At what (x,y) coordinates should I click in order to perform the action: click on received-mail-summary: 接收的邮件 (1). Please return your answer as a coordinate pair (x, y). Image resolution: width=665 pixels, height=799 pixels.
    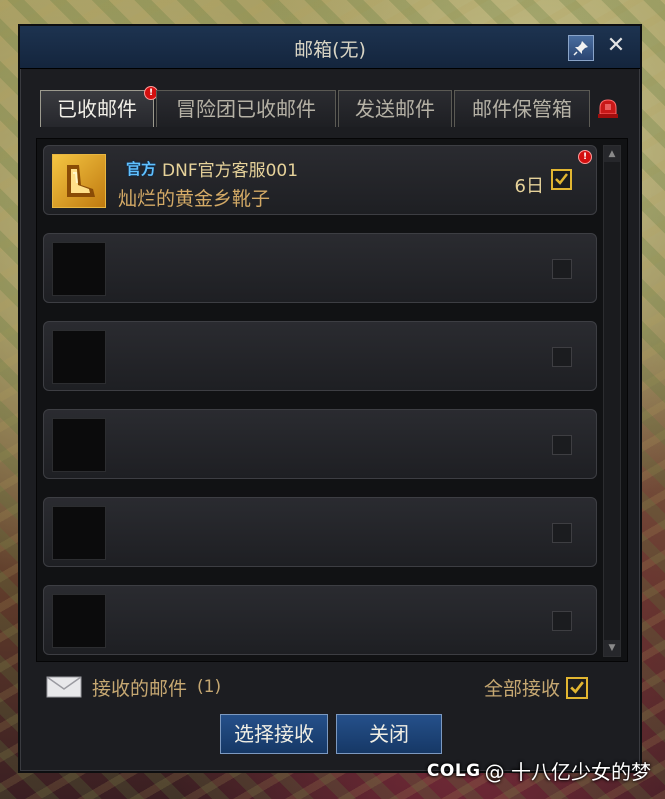
    Looking at the image, I should click on (133, 687).